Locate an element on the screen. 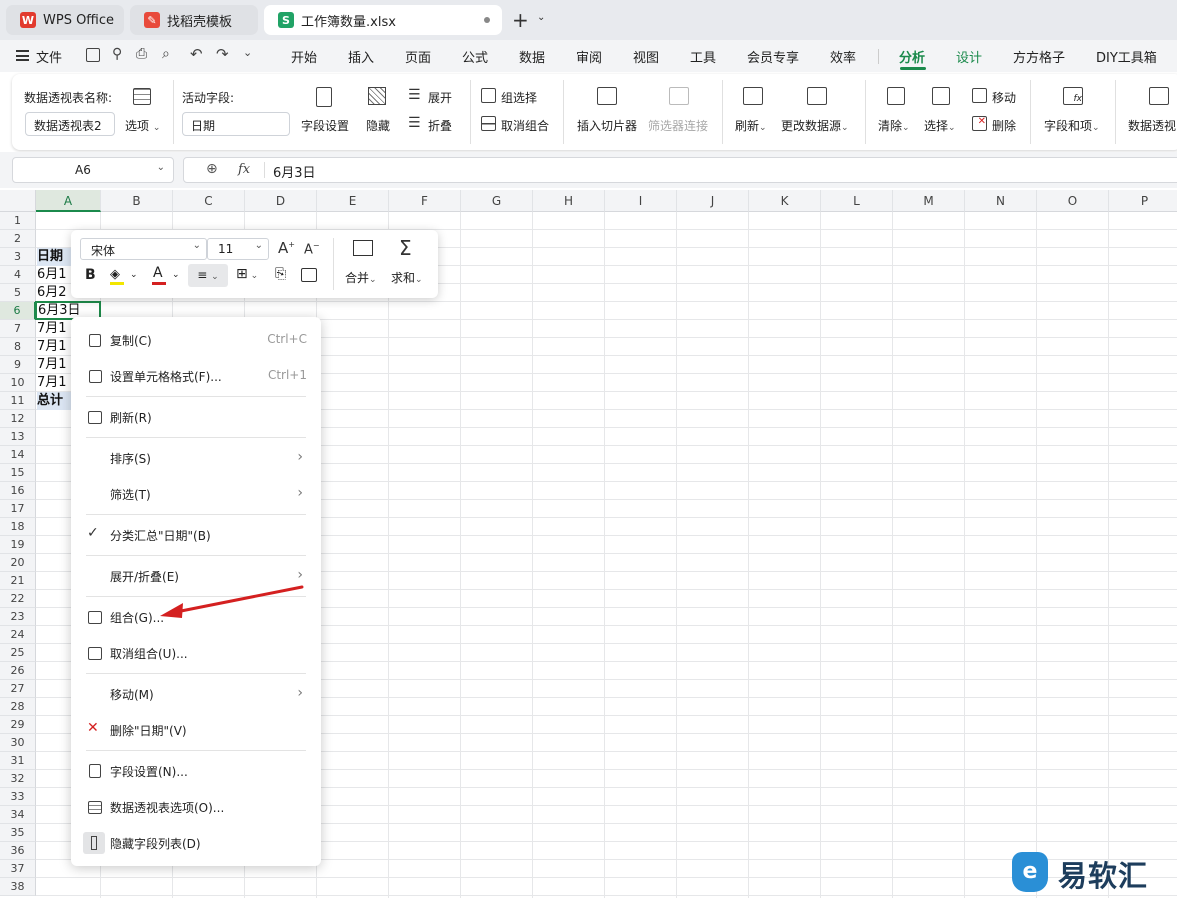  watermark: e 易软汇 is located at coordinates (1090, 872).